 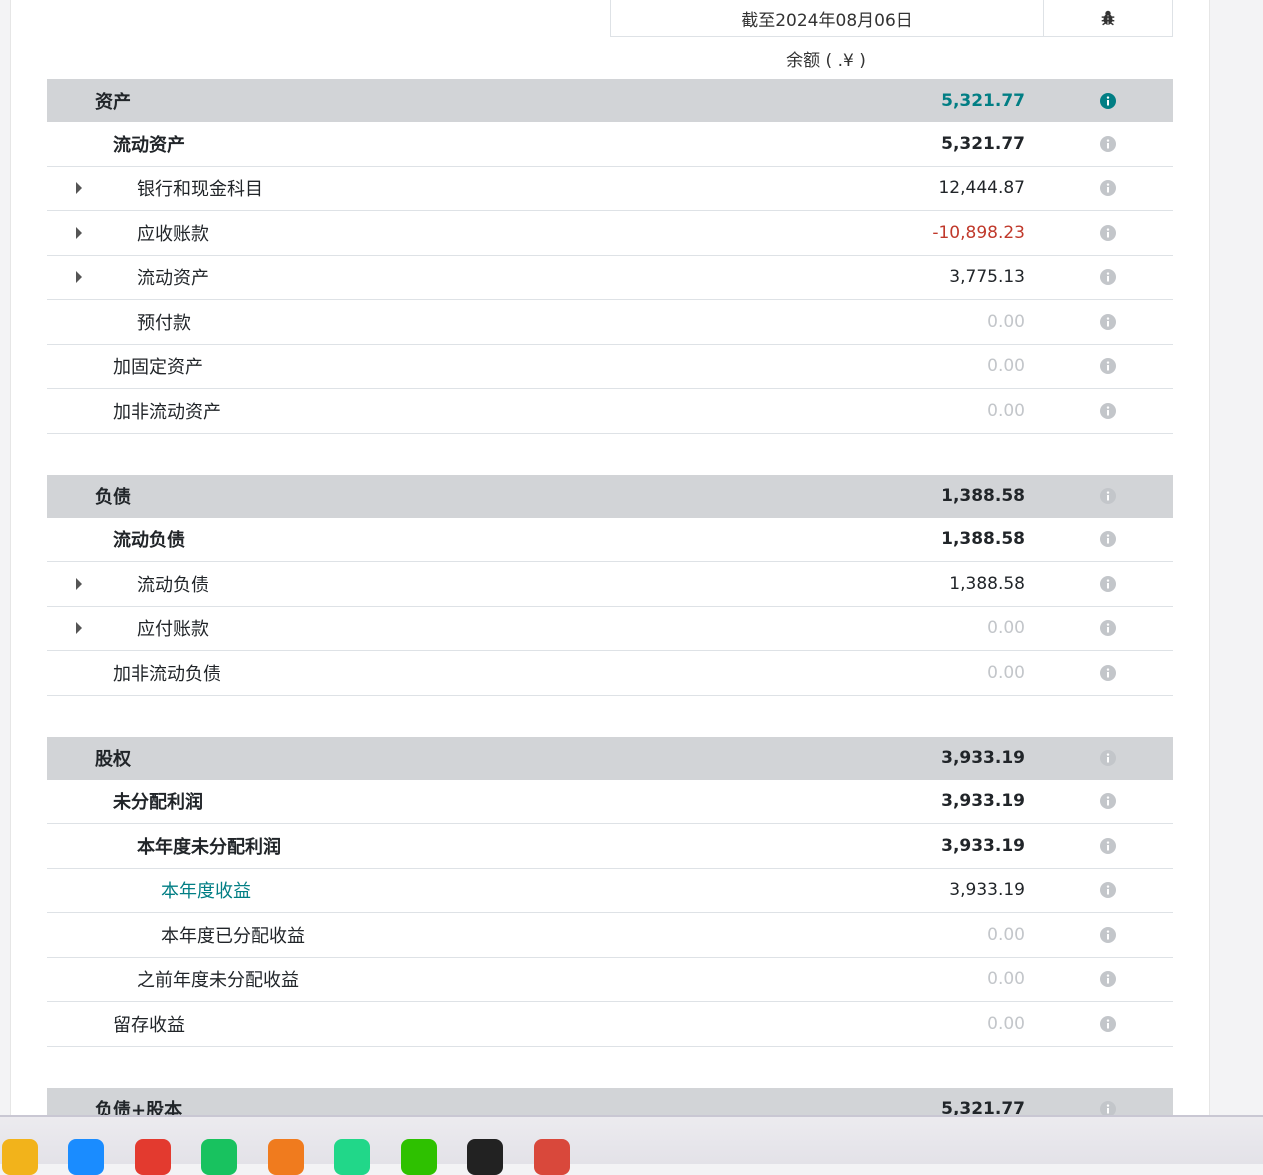 What do you see at coordinates (164, 323) in the screenshot?
I see `row-label: 预付款` at bounding box center [164, 323].